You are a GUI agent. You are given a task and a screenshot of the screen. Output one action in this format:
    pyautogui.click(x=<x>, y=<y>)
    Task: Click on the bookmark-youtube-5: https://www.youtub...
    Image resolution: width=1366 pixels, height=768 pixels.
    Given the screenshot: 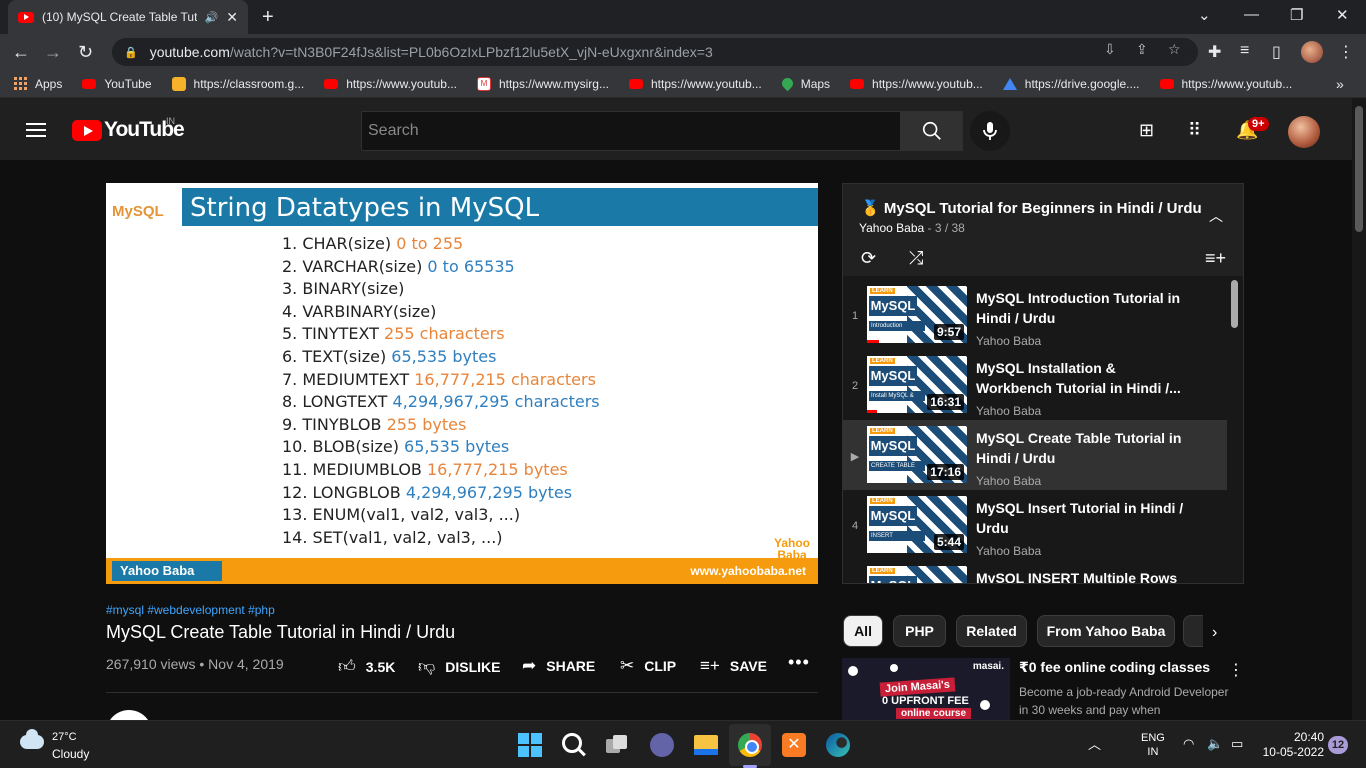 What is the action you would take?
    pyautogui.click(x=1225, y=84)
    